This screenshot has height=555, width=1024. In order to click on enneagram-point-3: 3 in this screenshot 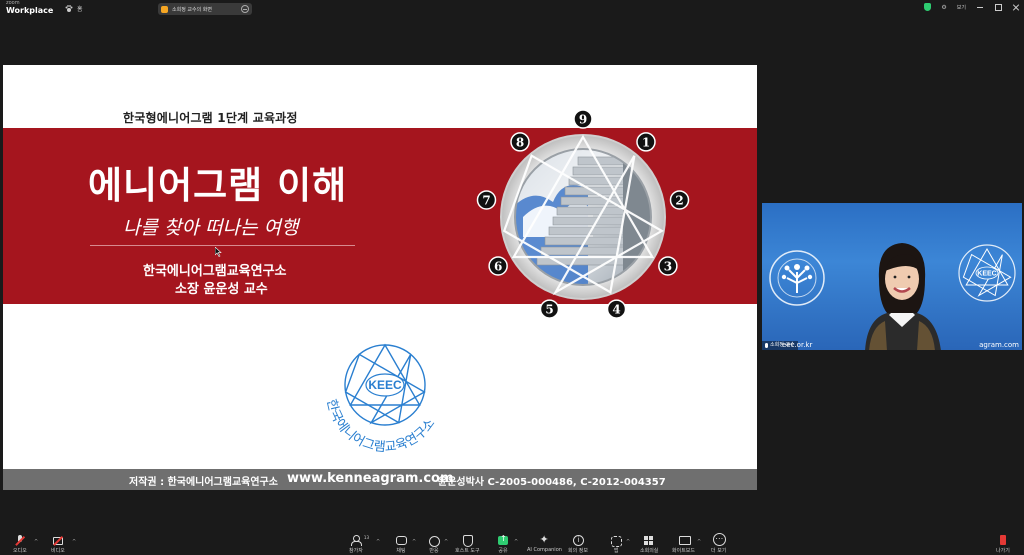, I will do `click(668, 266)`.